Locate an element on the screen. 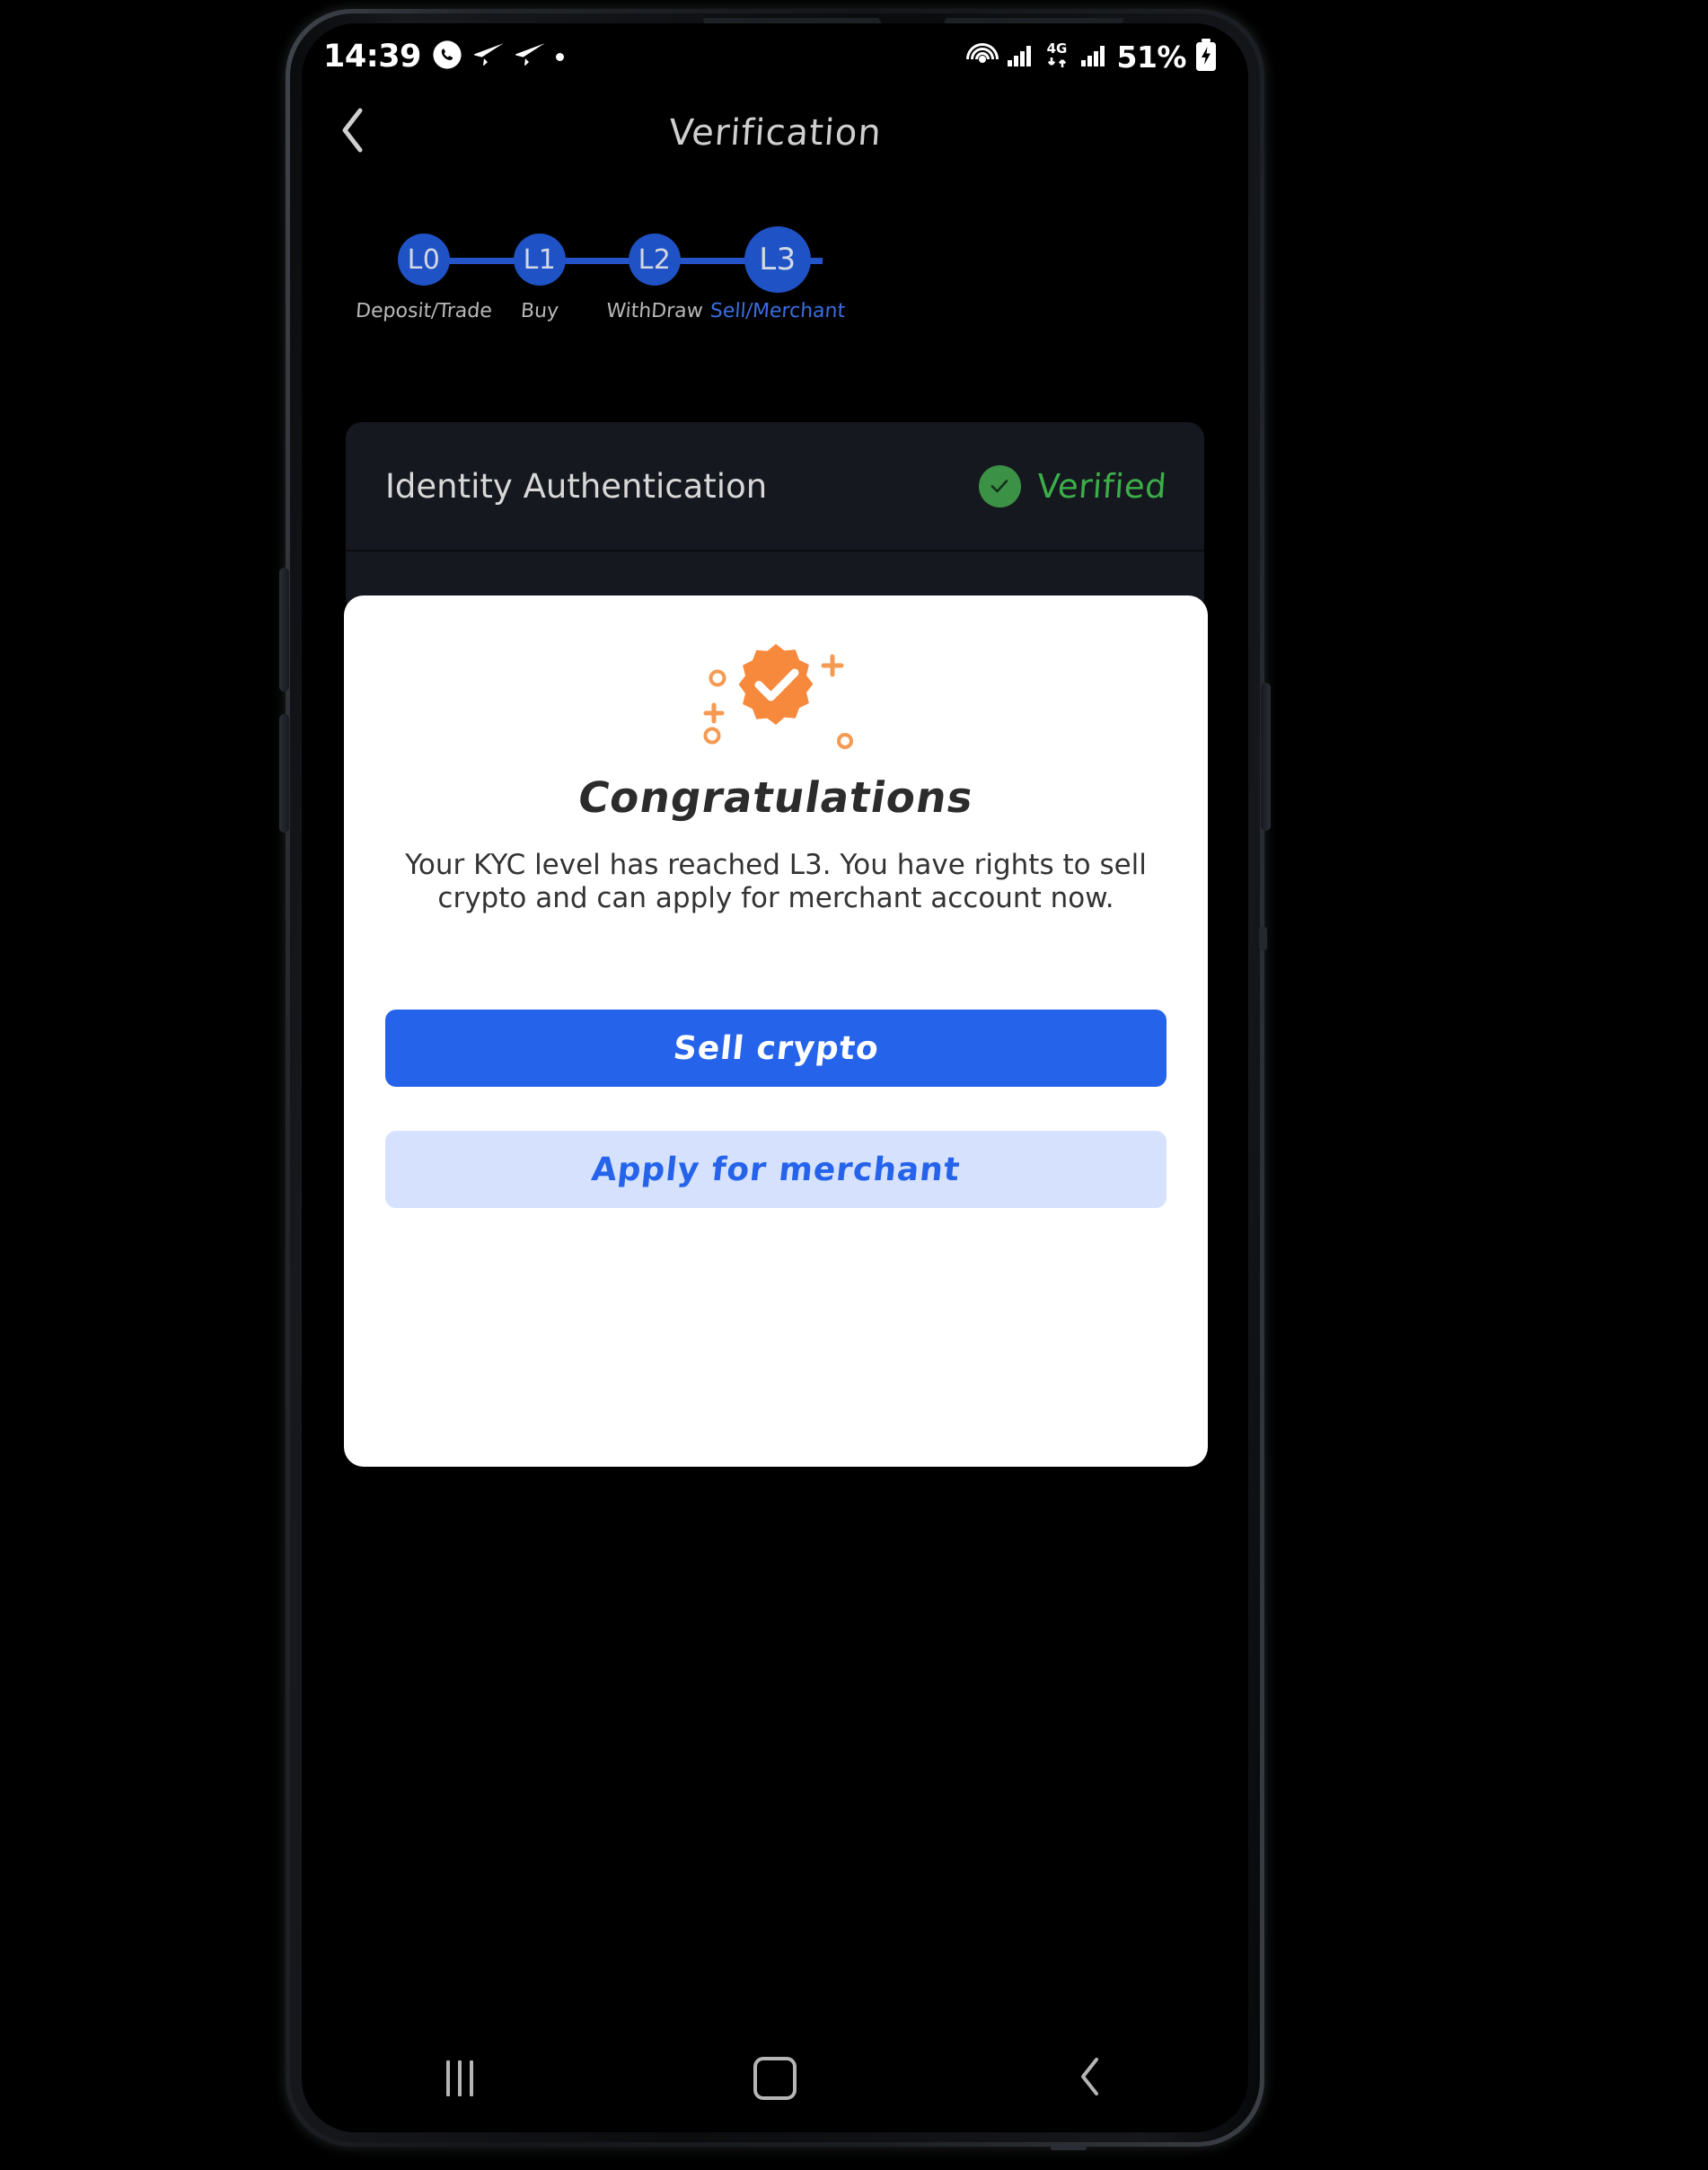  identity-authentication-title: Identity Authentication is located at coordinates (576, 486).